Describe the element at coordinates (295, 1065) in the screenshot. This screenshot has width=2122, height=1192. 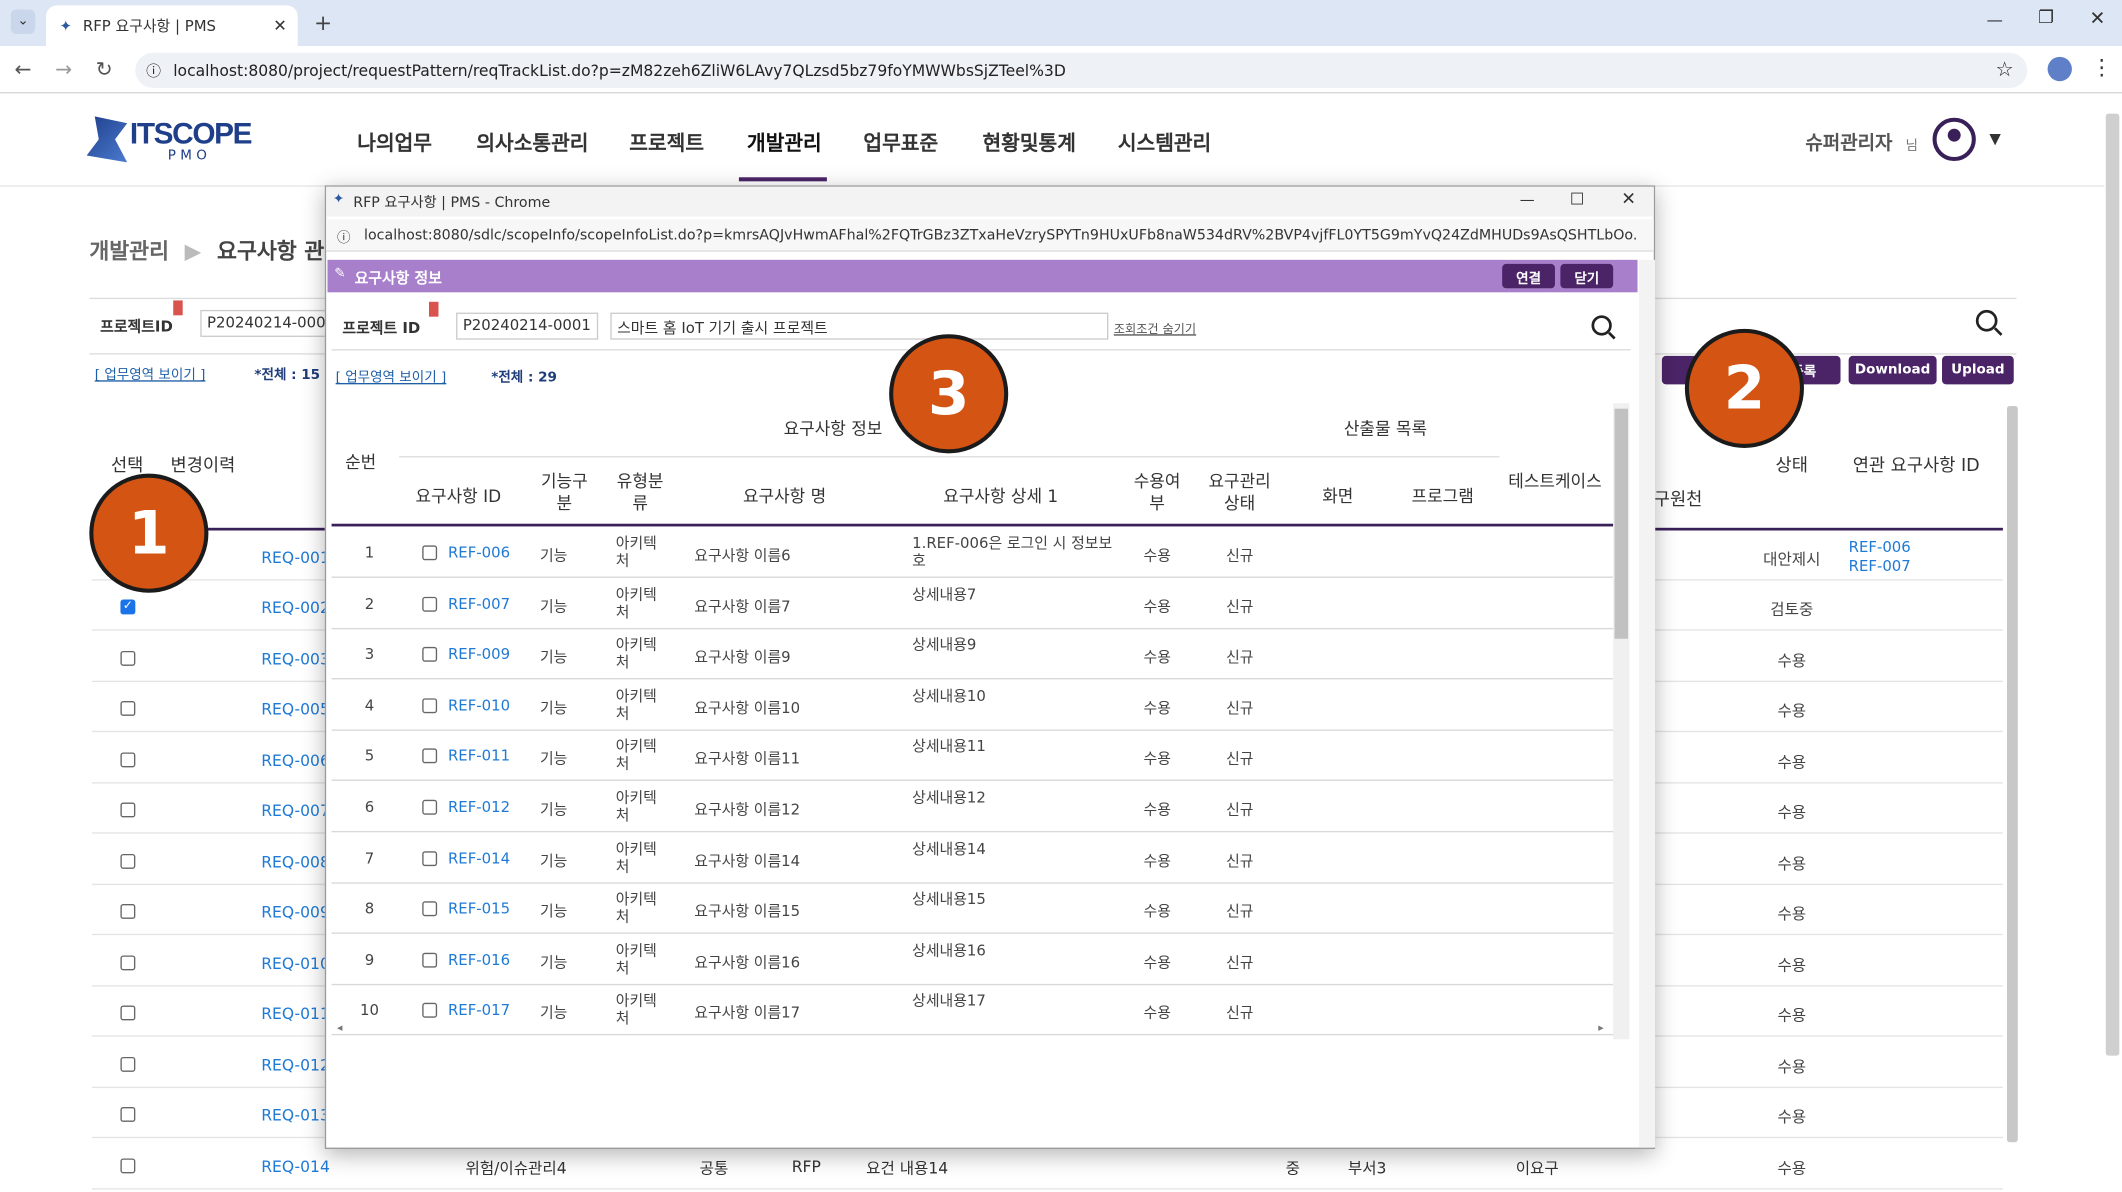
I see `requirement-id-link: REQ-012` at that location.